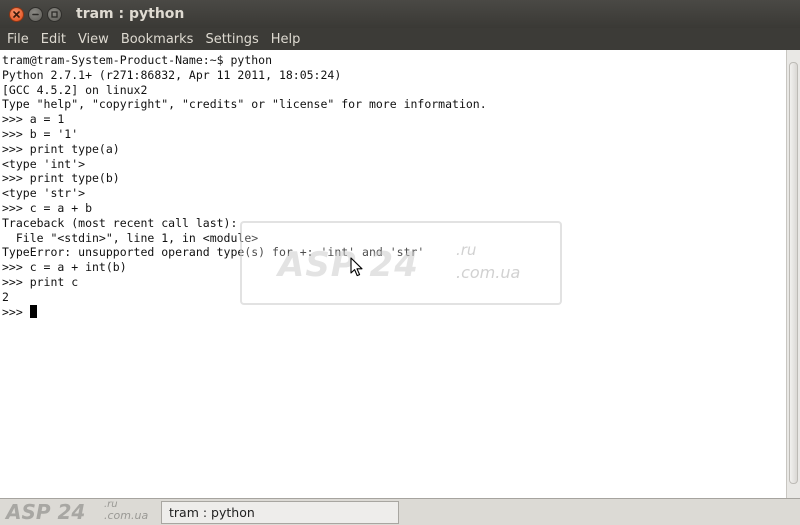  I want to click on minimize-icon, so click(35, 14).